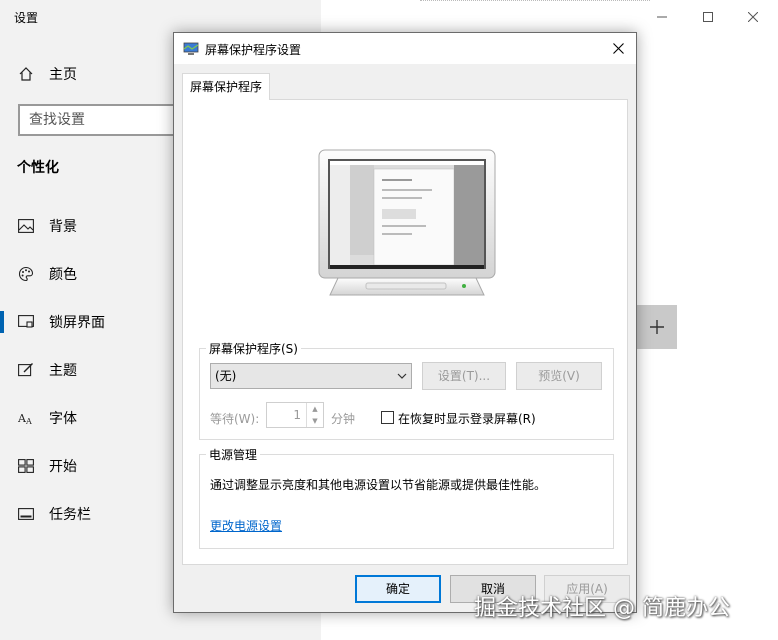 This screenshot has height=640, width=778. I want to click on image-icon, so click(26, 226).